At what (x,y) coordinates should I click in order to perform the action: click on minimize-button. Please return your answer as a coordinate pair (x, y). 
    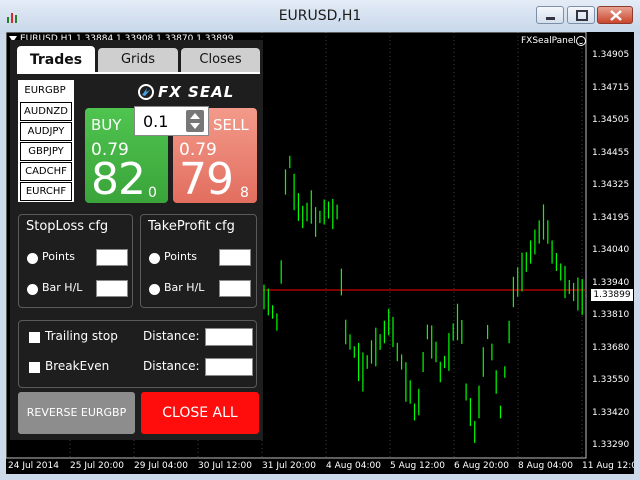
    Looking at the image, I should click on (550, 15).